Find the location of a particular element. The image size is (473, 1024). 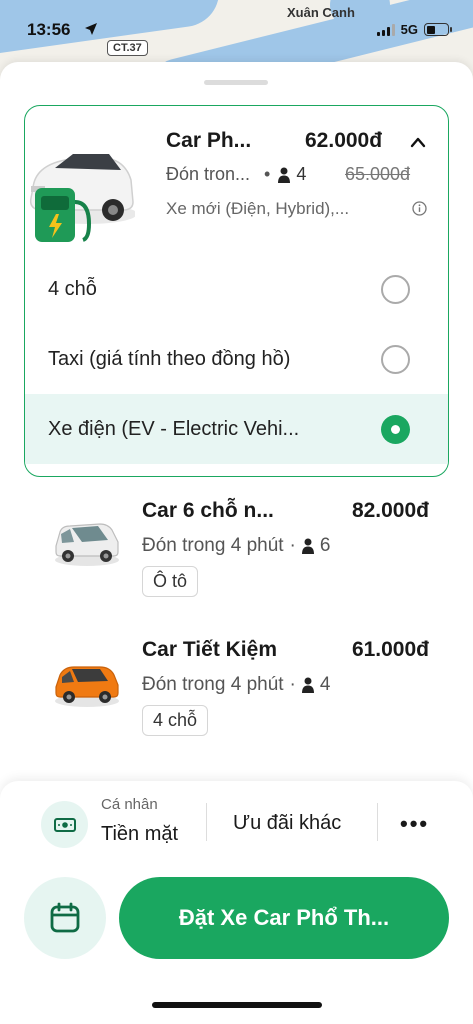

cash-icon is located at coordinates (64, 824).